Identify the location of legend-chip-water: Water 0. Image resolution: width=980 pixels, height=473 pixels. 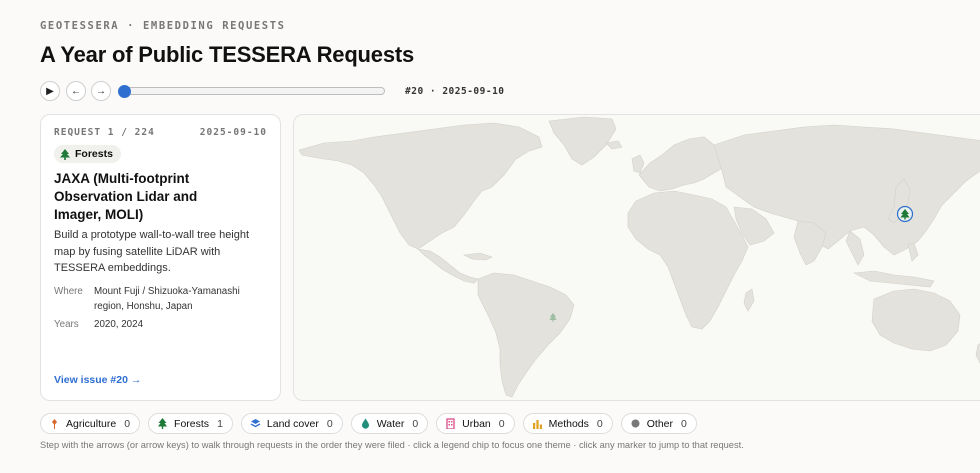
(389, 423).